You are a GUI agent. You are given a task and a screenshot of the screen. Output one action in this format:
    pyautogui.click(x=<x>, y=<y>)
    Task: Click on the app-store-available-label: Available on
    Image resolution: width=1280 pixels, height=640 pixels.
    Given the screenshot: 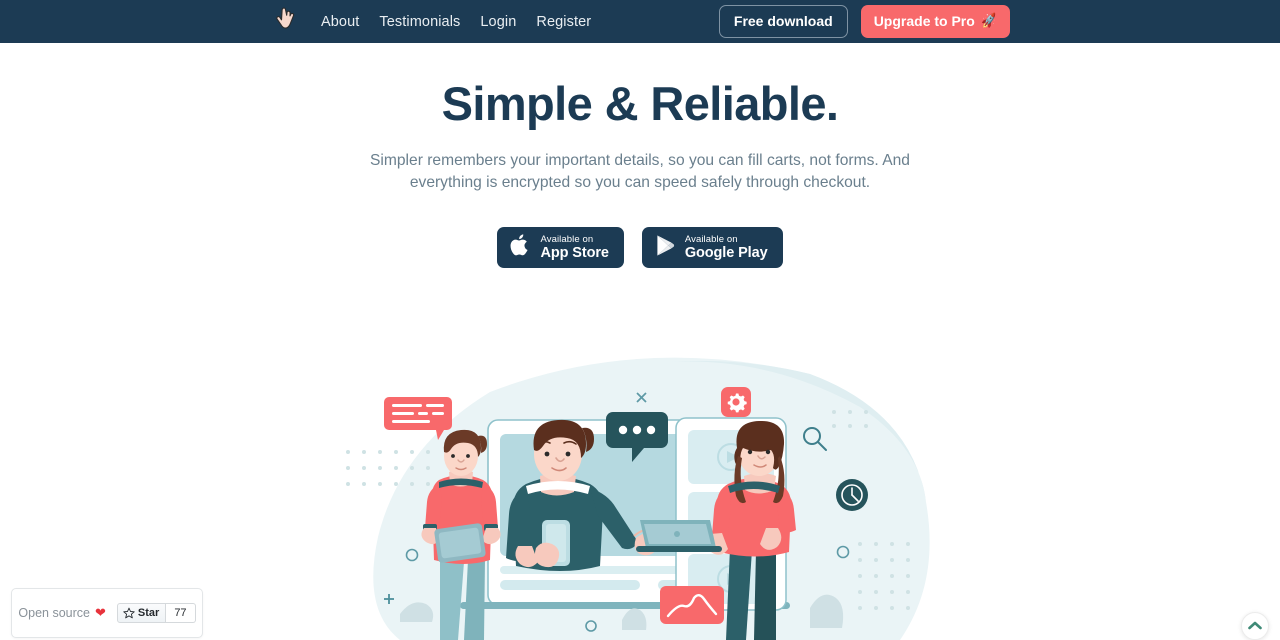 What is the action you would take?
    pyautogui.click(x=567, y=239)
    